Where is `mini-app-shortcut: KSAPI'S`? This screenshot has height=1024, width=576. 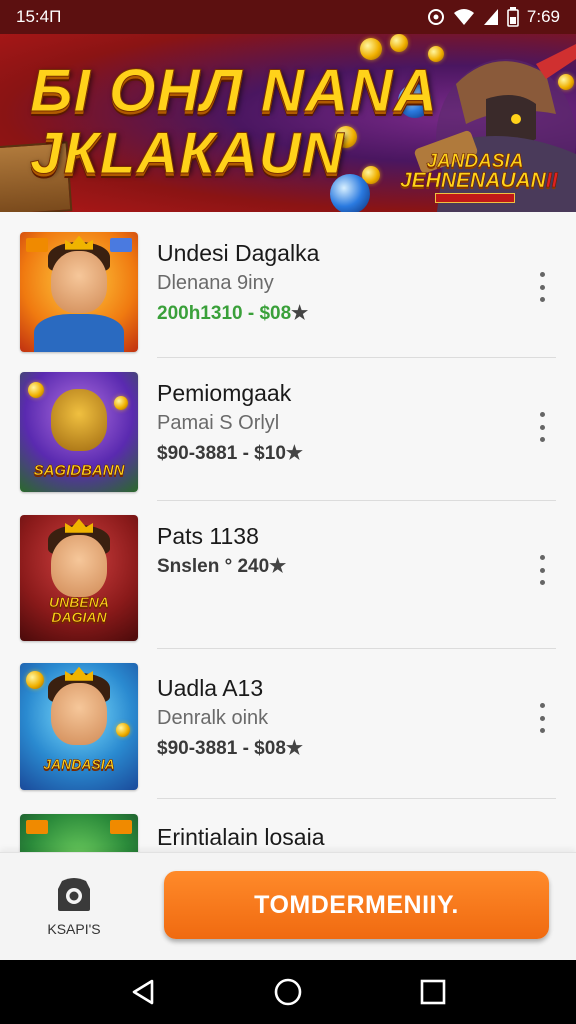 mini-app-shortcut: KSAPI'S is located at coordinates (74, 906).